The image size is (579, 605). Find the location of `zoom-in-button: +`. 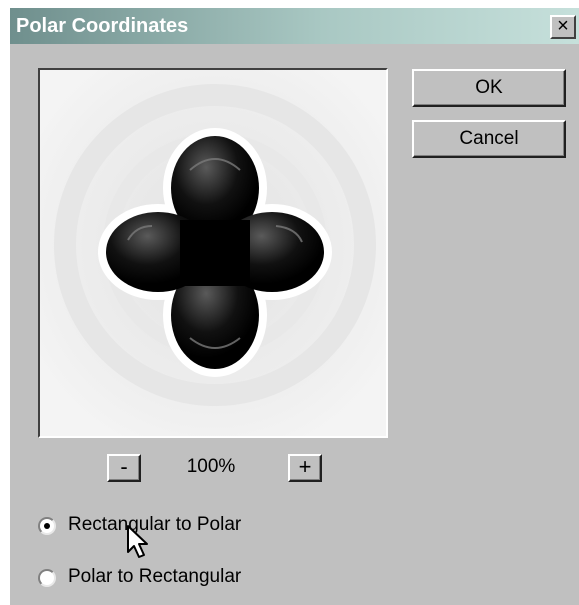

zoom-in-button: + is located at coordinates (305, 468).